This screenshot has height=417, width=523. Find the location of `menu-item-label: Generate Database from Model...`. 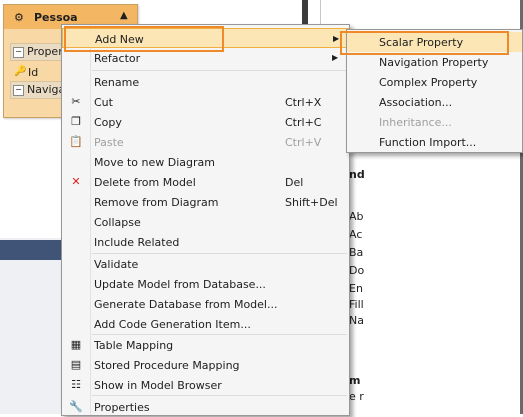

menu-item-label: Generate Database from Model... is located at coordinates (186, 304).